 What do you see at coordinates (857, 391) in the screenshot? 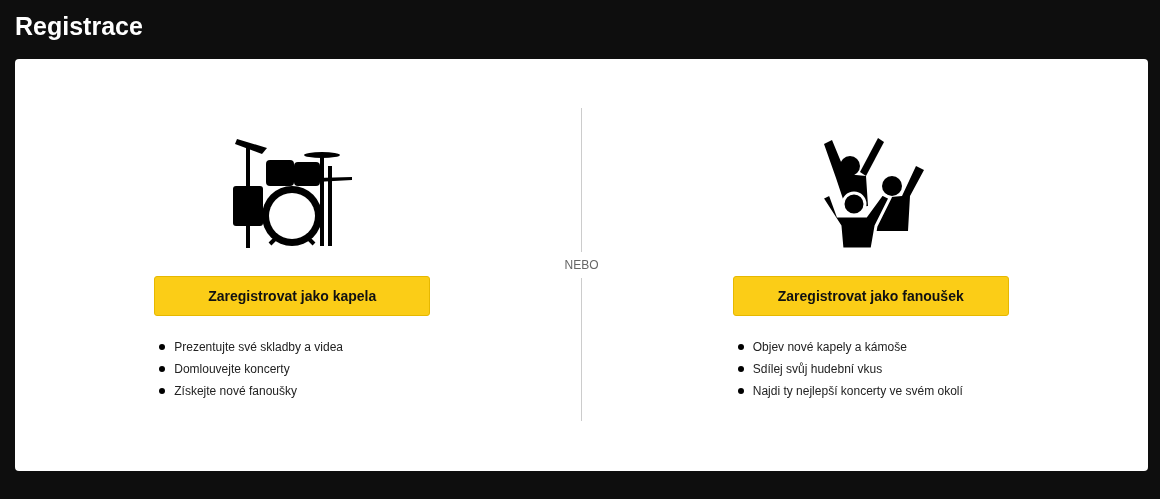
I see `feature-text: Najdi ty nejlepší koncerty ve svém okolí` at bounding box center [857, 391].